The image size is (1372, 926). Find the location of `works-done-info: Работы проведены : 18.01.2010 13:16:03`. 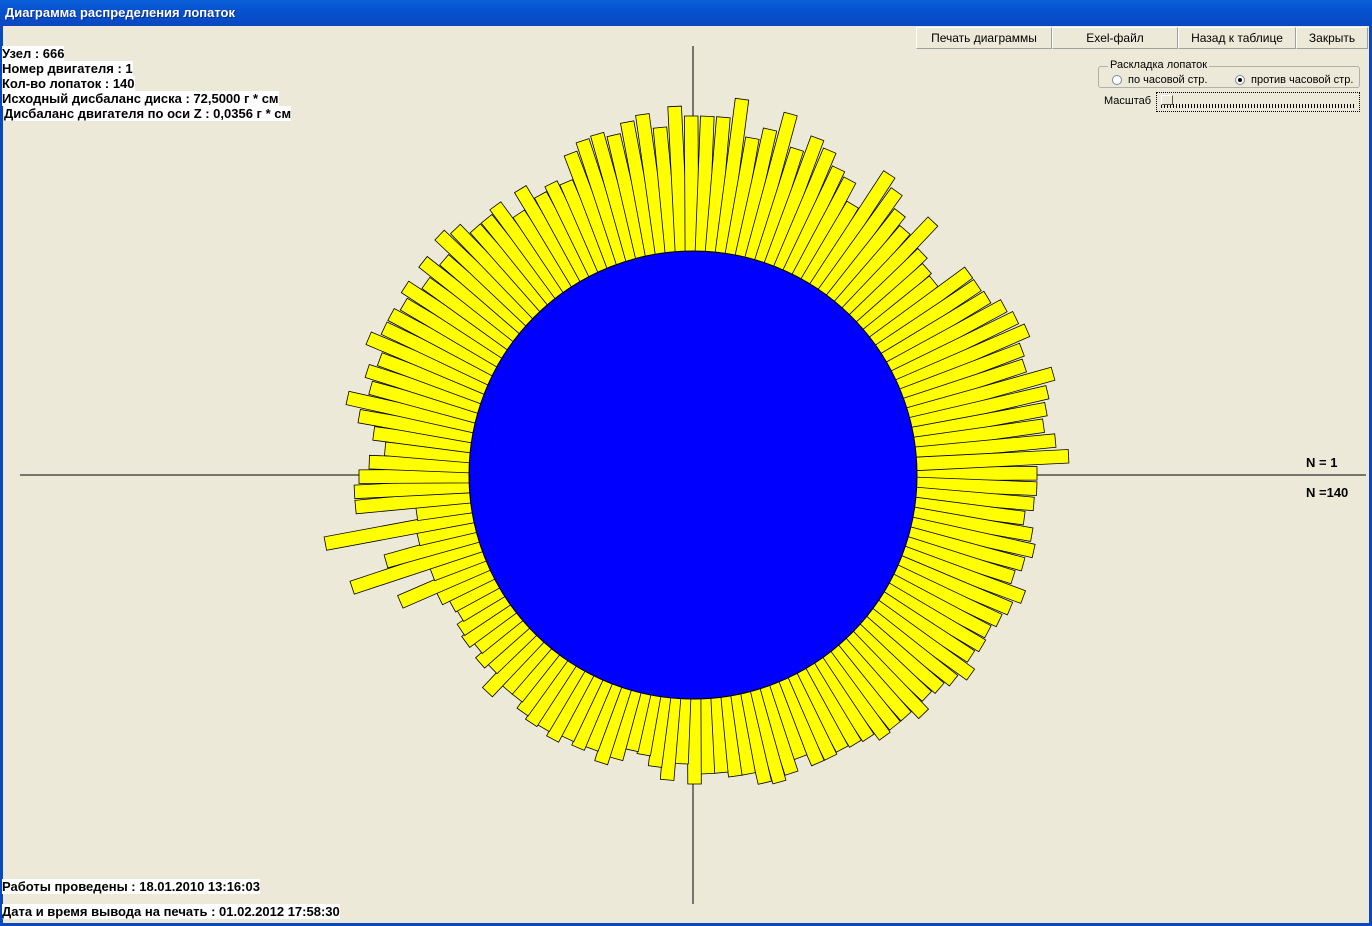

works-done-info: Работы проведены : 18.01.2010 13:16:03 is located at coordinates (131, 886).